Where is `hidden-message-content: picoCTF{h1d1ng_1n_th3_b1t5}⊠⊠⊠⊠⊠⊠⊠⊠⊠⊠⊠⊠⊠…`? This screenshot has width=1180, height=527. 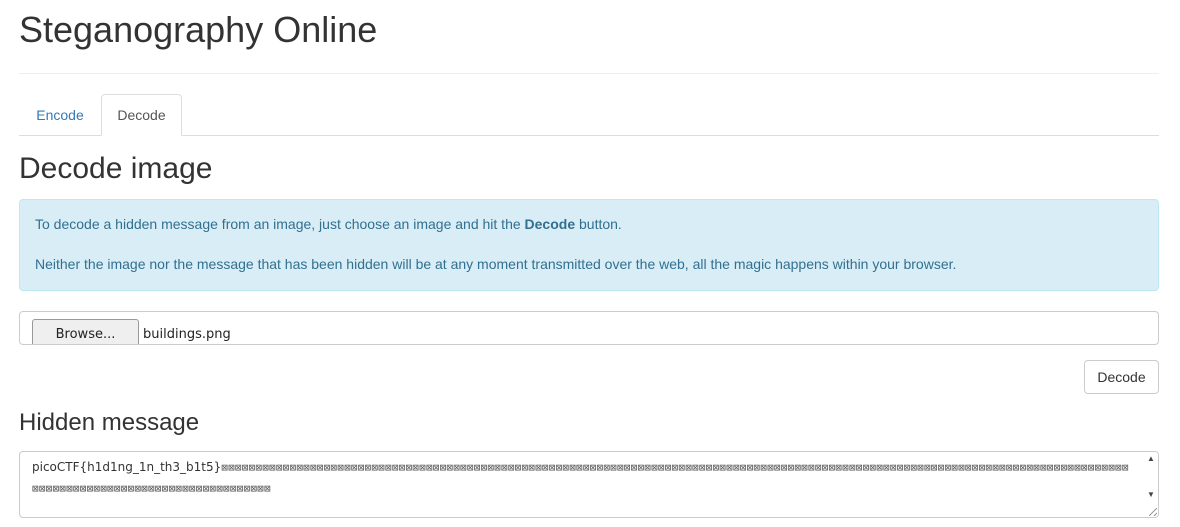
hidden-message-content: picoCTF{h1d1ng_1n_th3_b1t5}⊠⊠⊠⊠⊠⊠⊠⊠⊠⊠⊠⊠⊠… is located at coordinates (582, 487).